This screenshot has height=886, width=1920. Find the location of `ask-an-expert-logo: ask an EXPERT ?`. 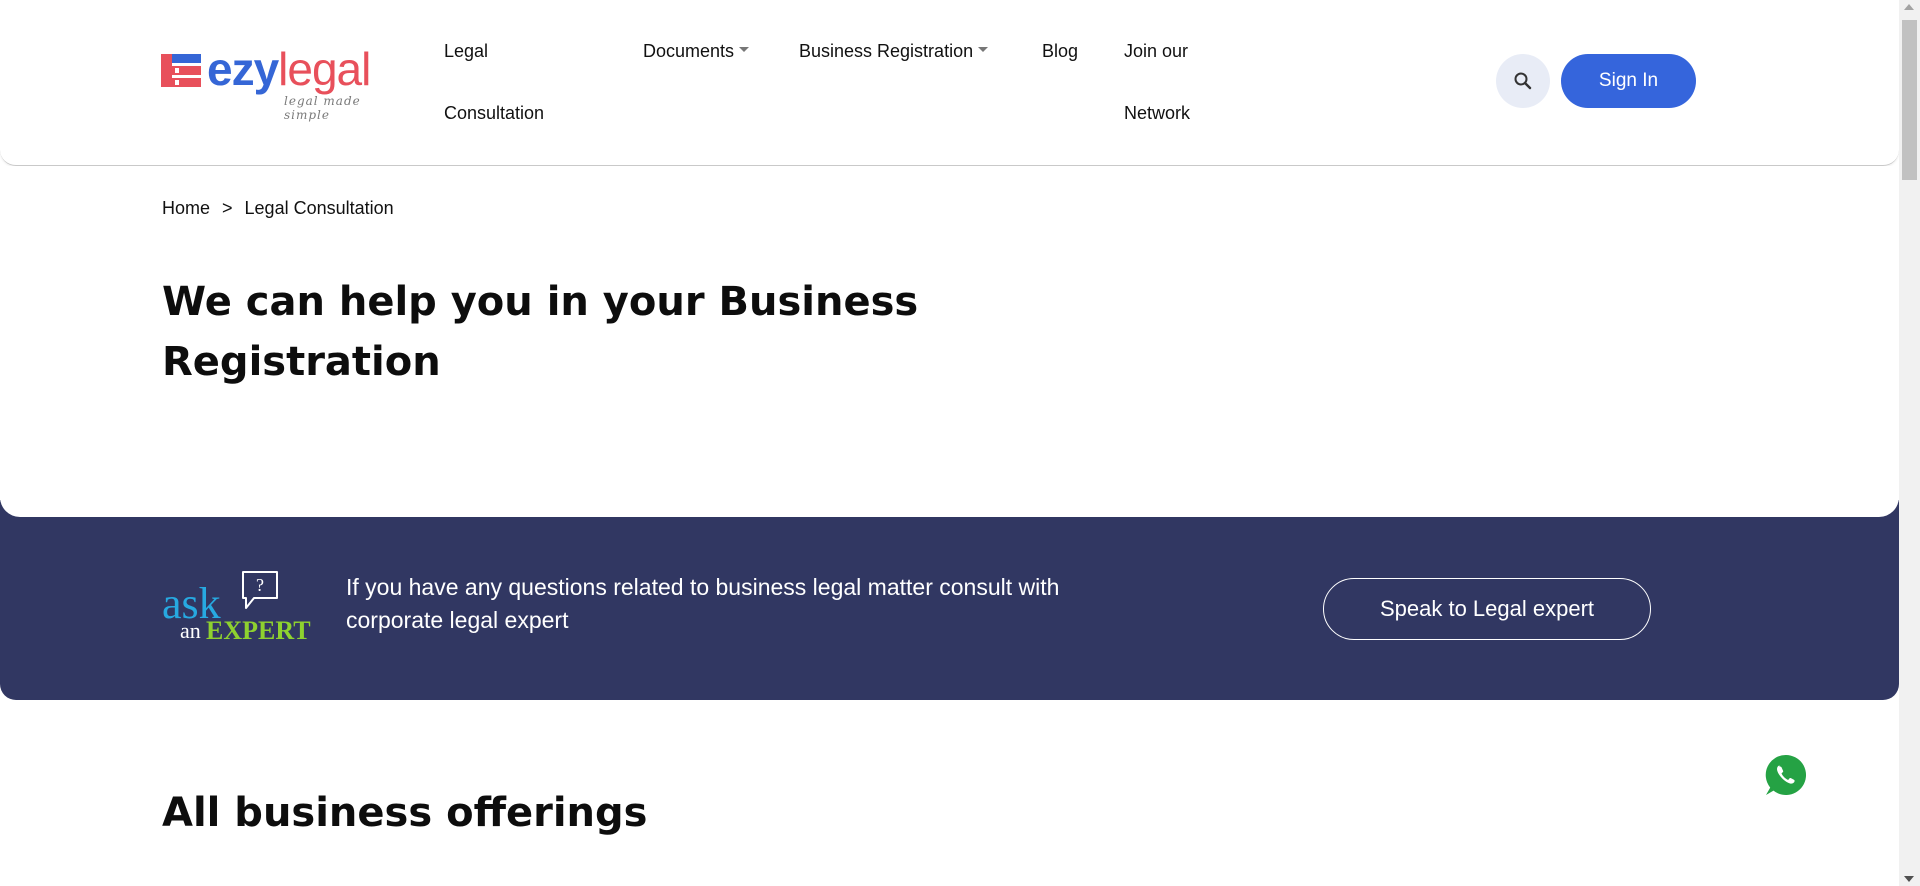

ask-an-expert-logo: ask an EXPERT ? is located at coordinates (242, 610).